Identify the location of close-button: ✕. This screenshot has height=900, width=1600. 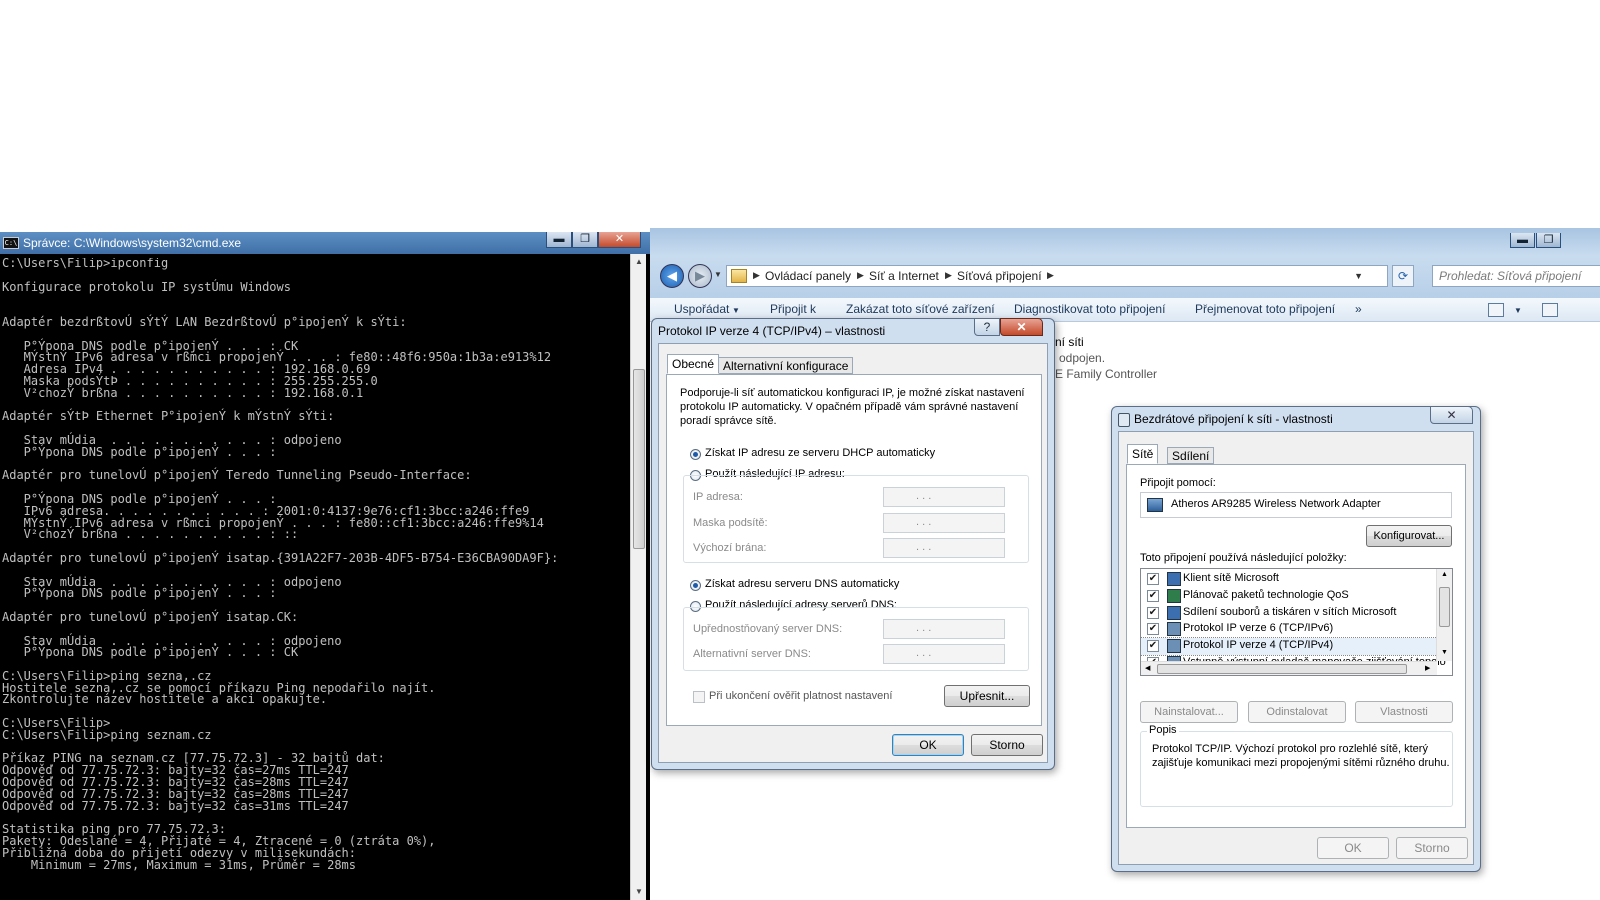
(619, 240).